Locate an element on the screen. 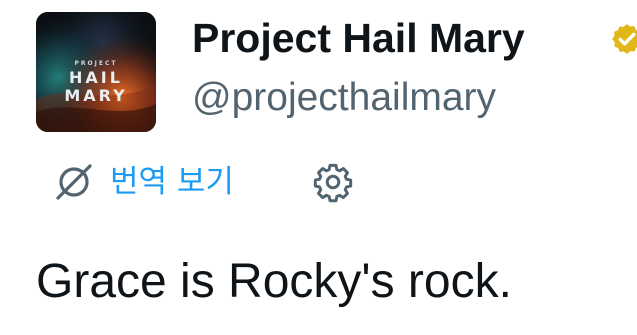 The image size is (637, 335). avatar-logo-mary: MARY is located at coordinates (96, 95).